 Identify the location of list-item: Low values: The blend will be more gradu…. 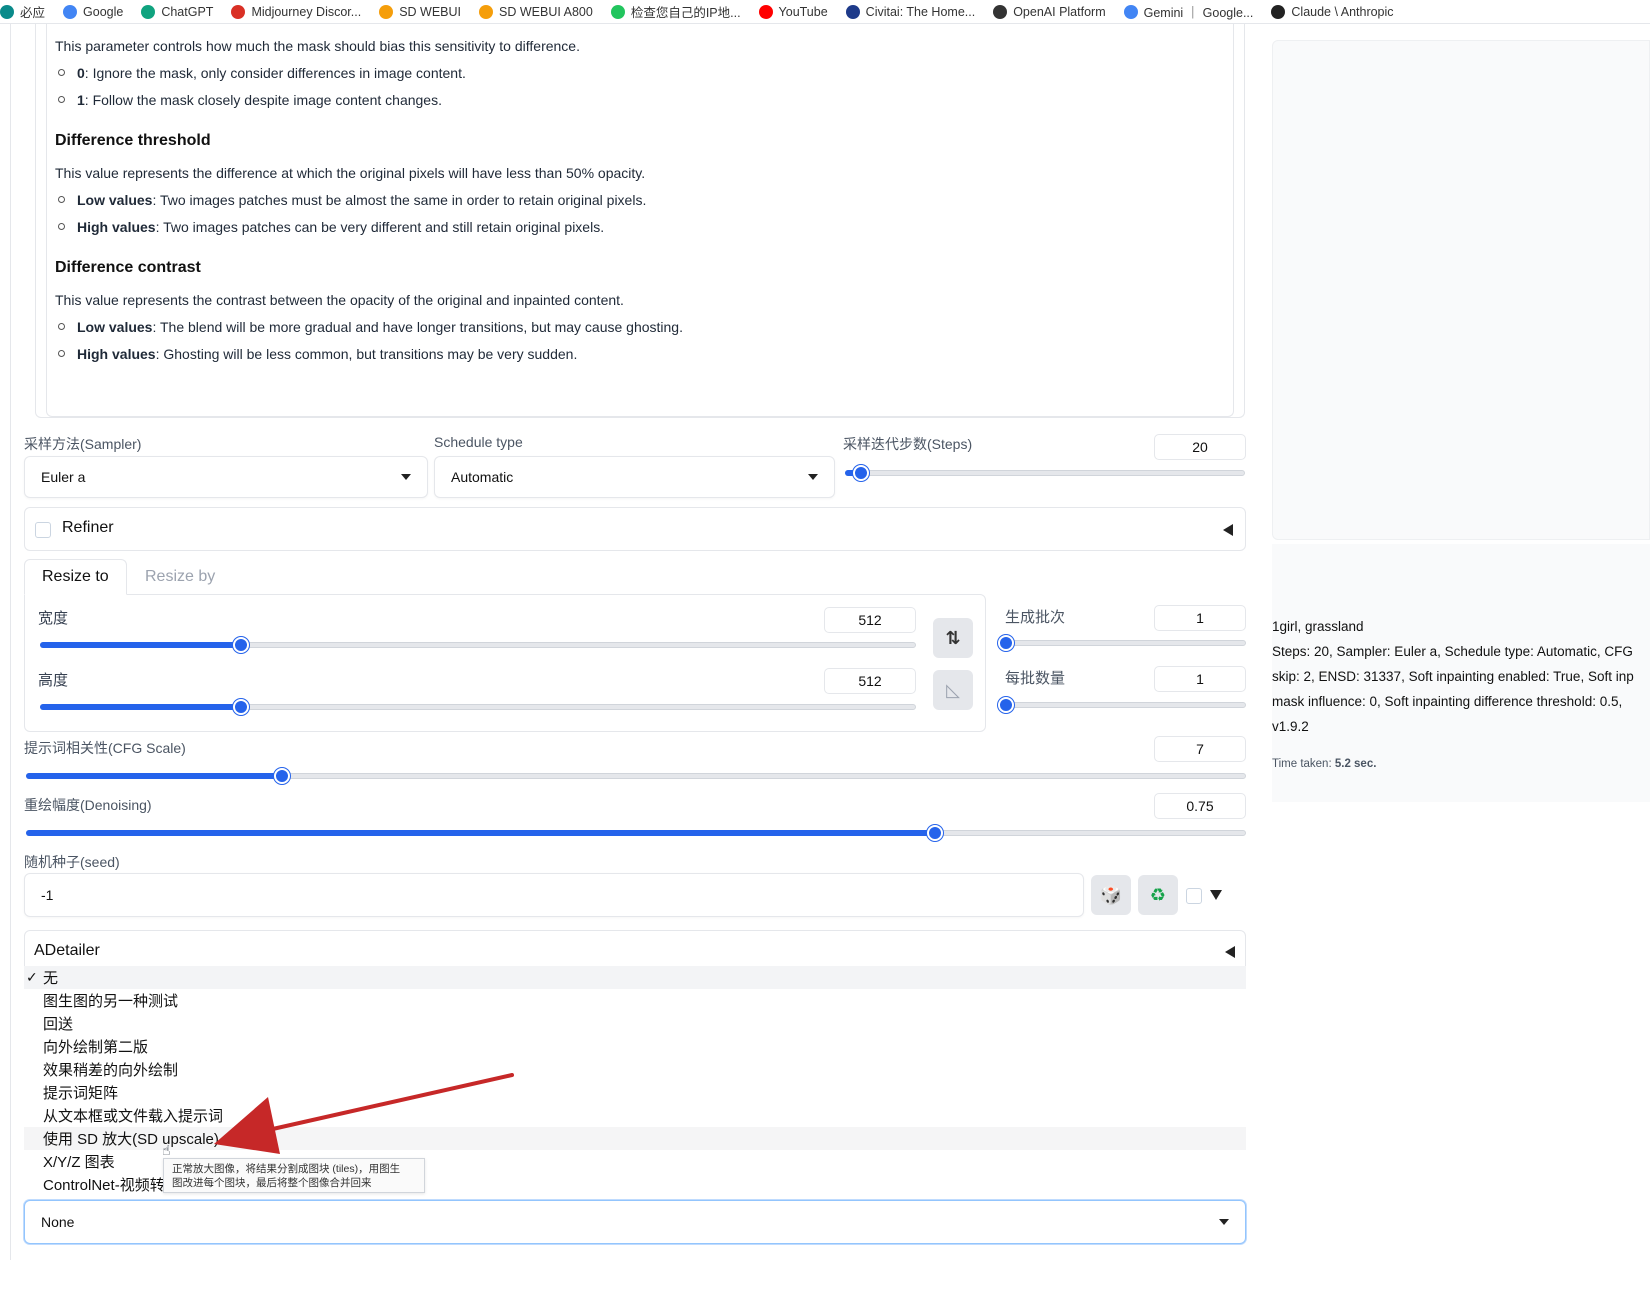
(640, 327).